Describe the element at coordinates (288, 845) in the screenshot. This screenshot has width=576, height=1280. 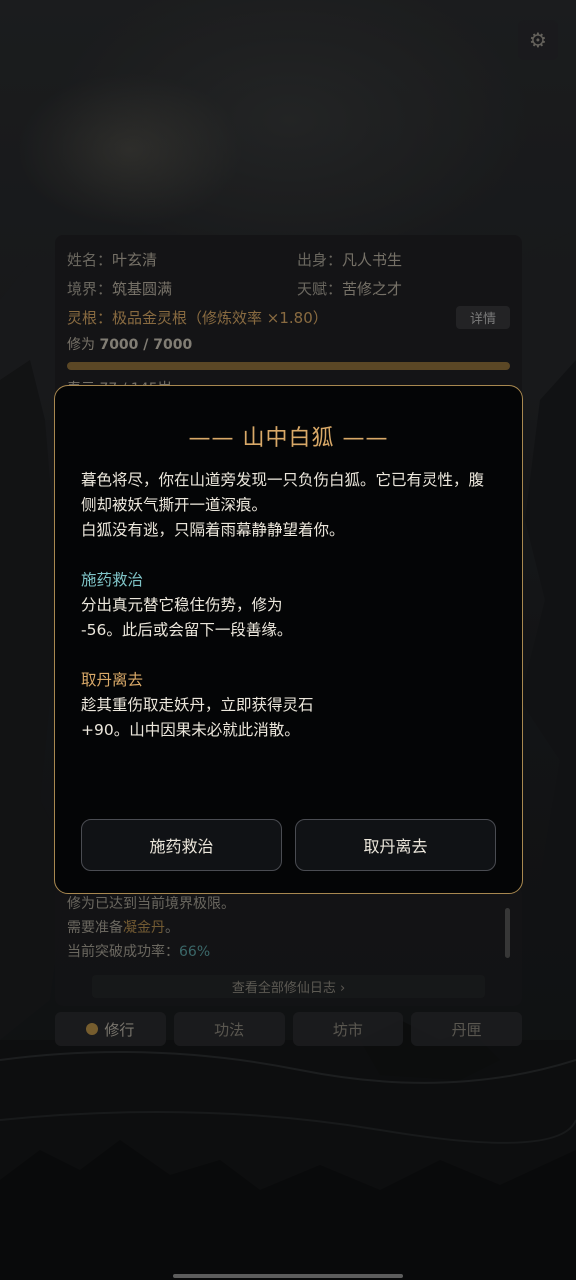
I see `event-choice-buttons: 施药救治 取丹离去` at that location.